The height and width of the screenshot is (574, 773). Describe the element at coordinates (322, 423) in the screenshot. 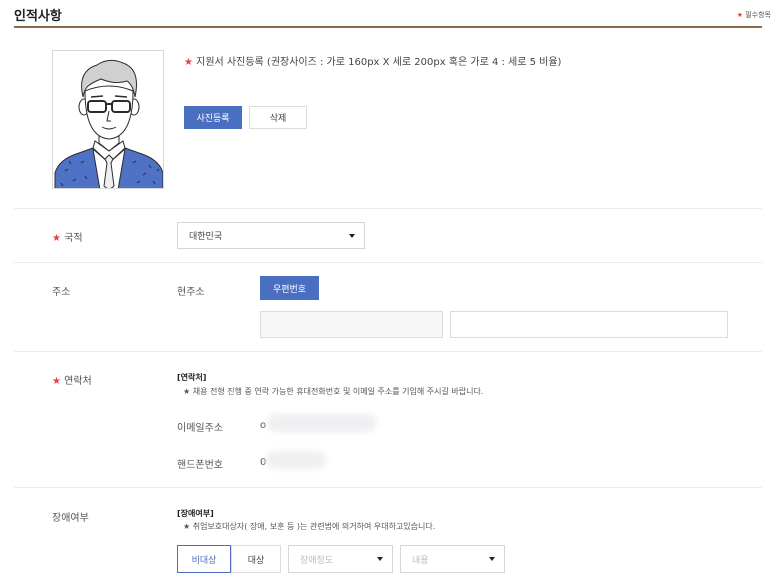

I see `email-value-redacted` at that location.